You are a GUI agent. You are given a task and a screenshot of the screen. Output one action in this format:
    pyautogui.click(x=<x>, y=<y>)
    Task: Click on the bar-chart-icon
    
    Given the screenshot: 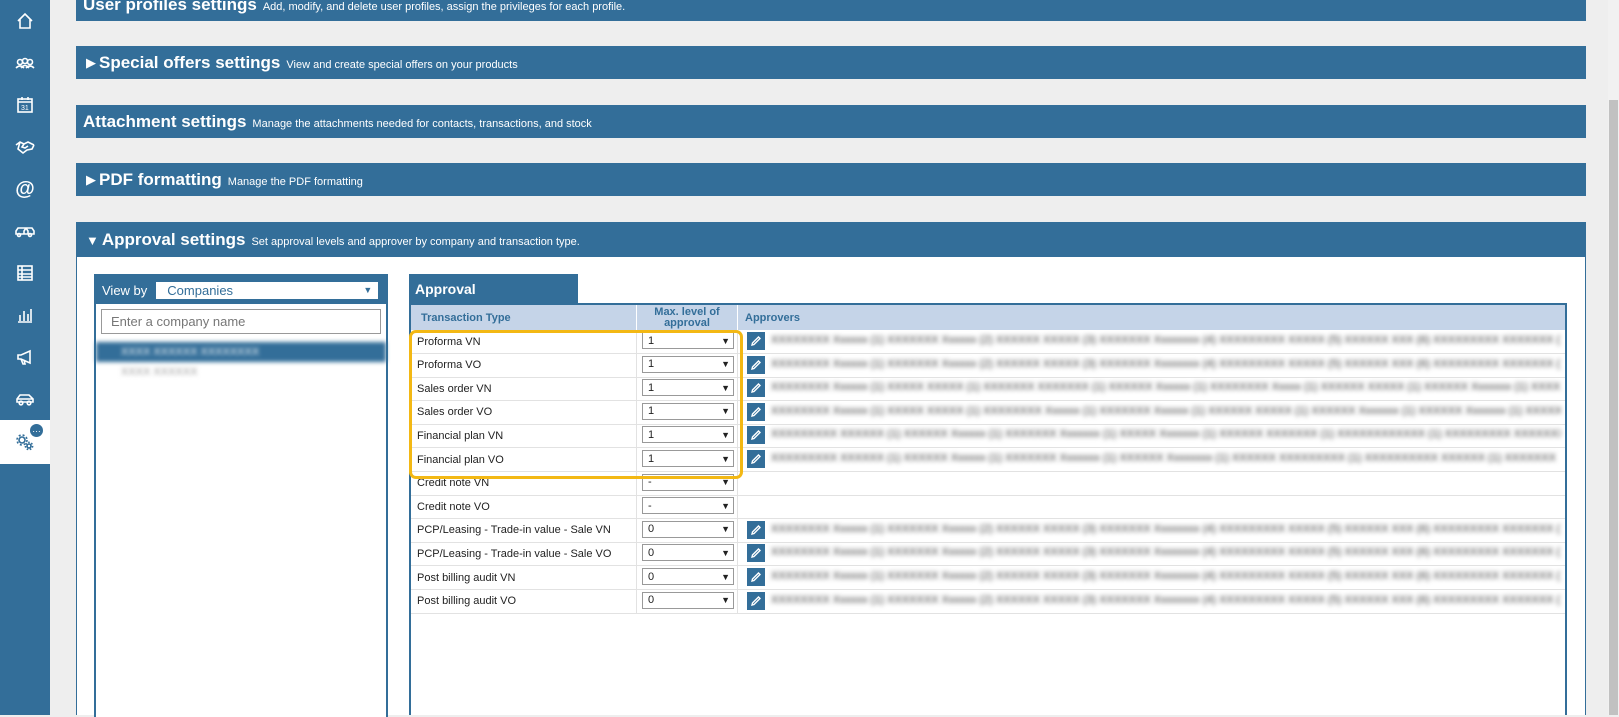 What is the action you would take?
    pyautogui.click(x=25, y=316)
    